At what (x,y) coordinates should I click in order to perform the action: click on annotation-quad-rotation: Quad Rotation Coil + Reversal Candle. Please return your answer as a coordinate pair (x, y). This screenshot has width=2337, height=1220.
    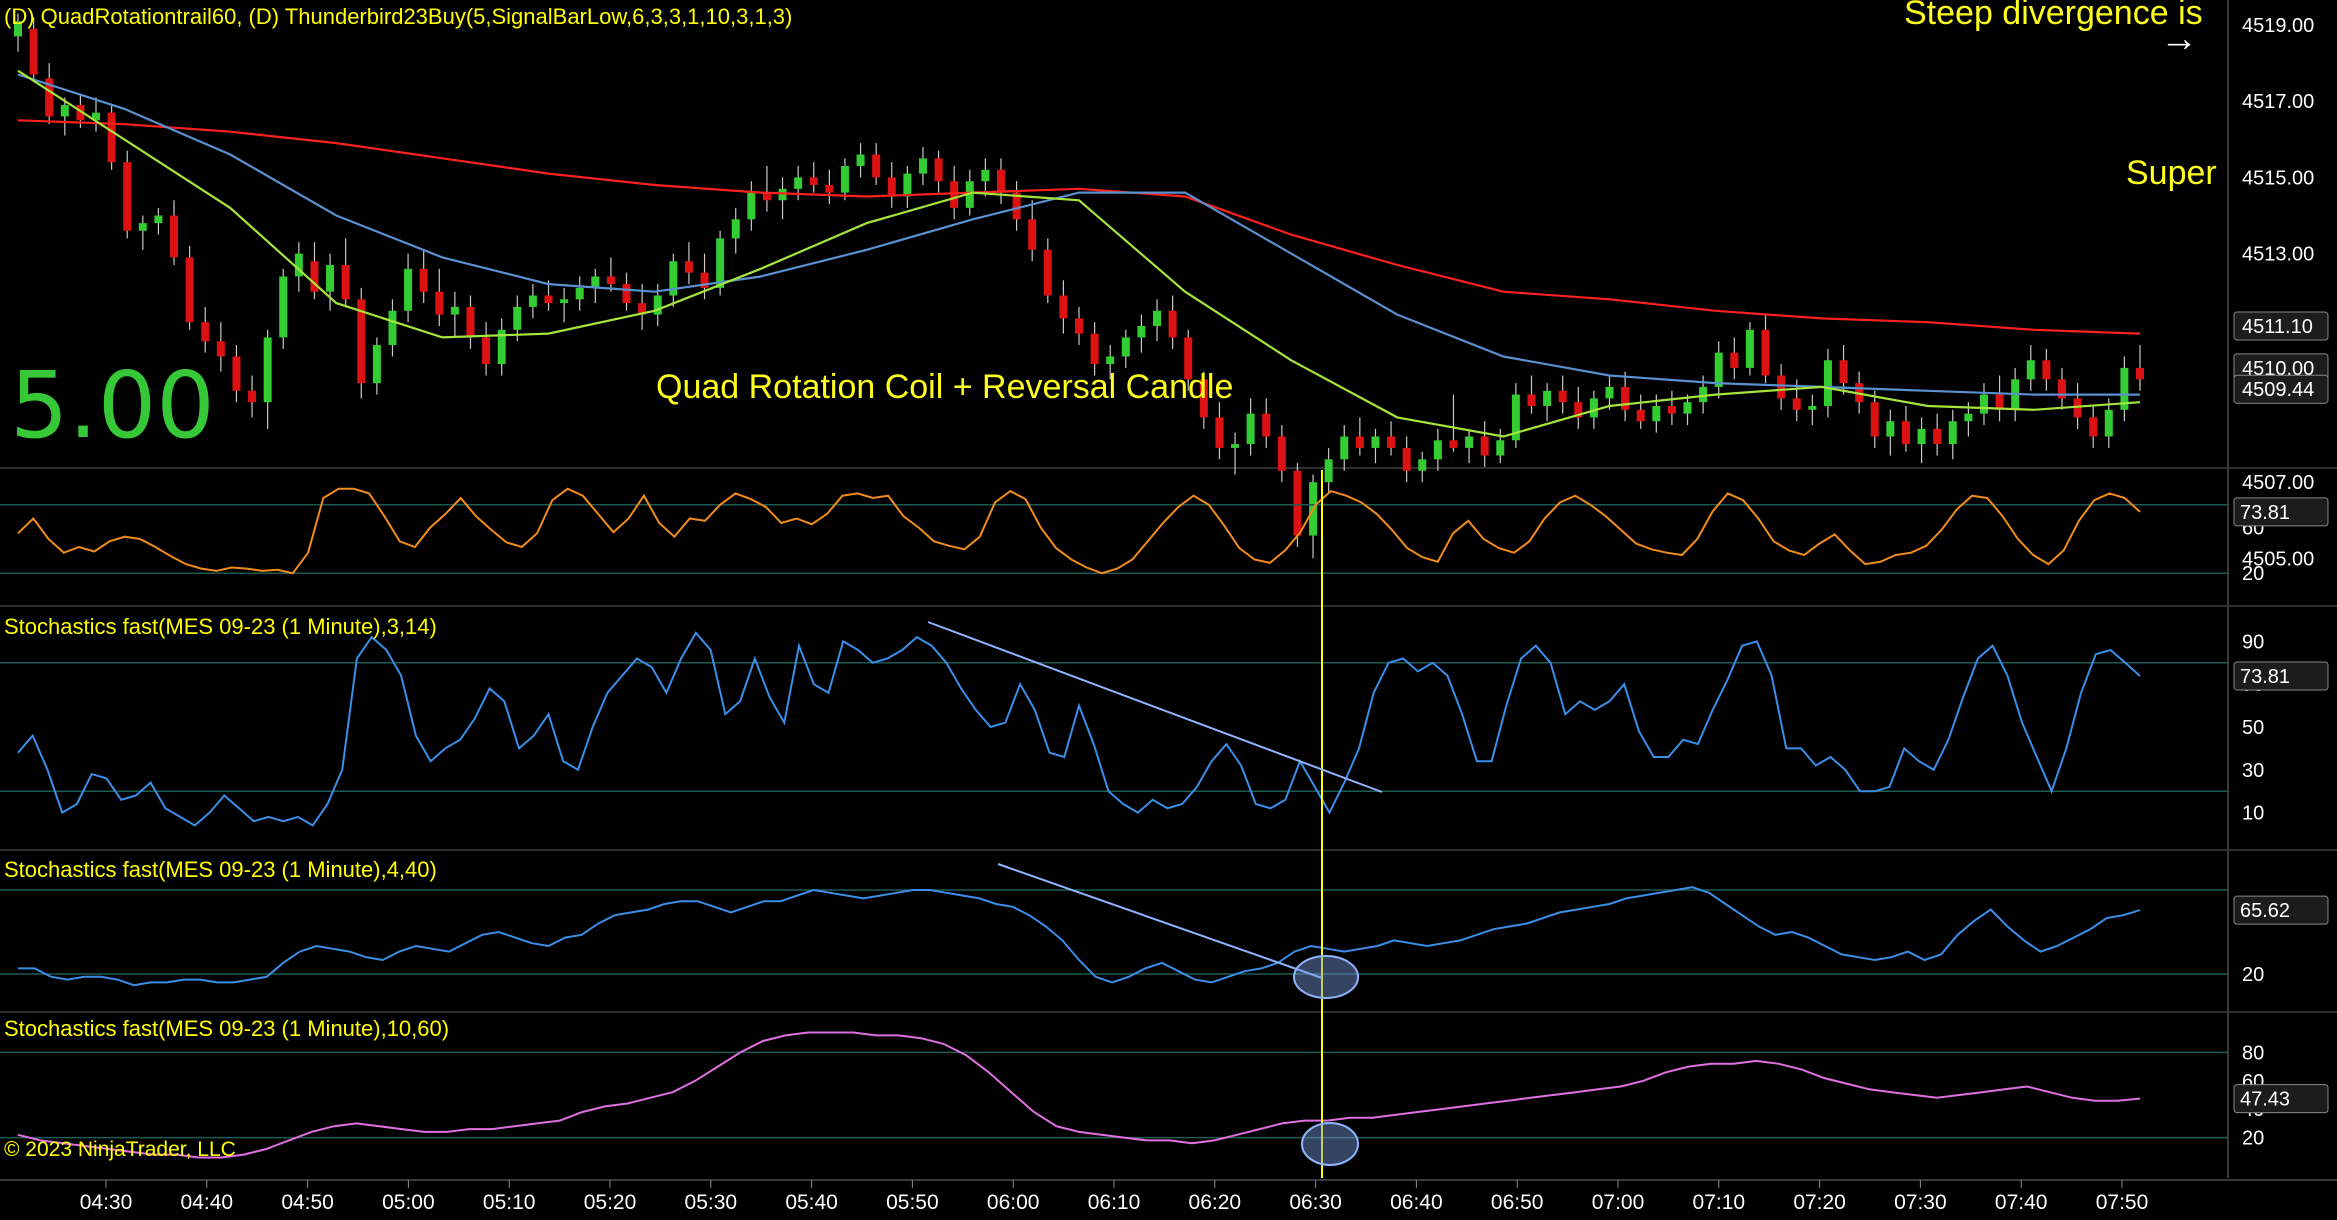
    Looking at the image, I should click on (945, 387).